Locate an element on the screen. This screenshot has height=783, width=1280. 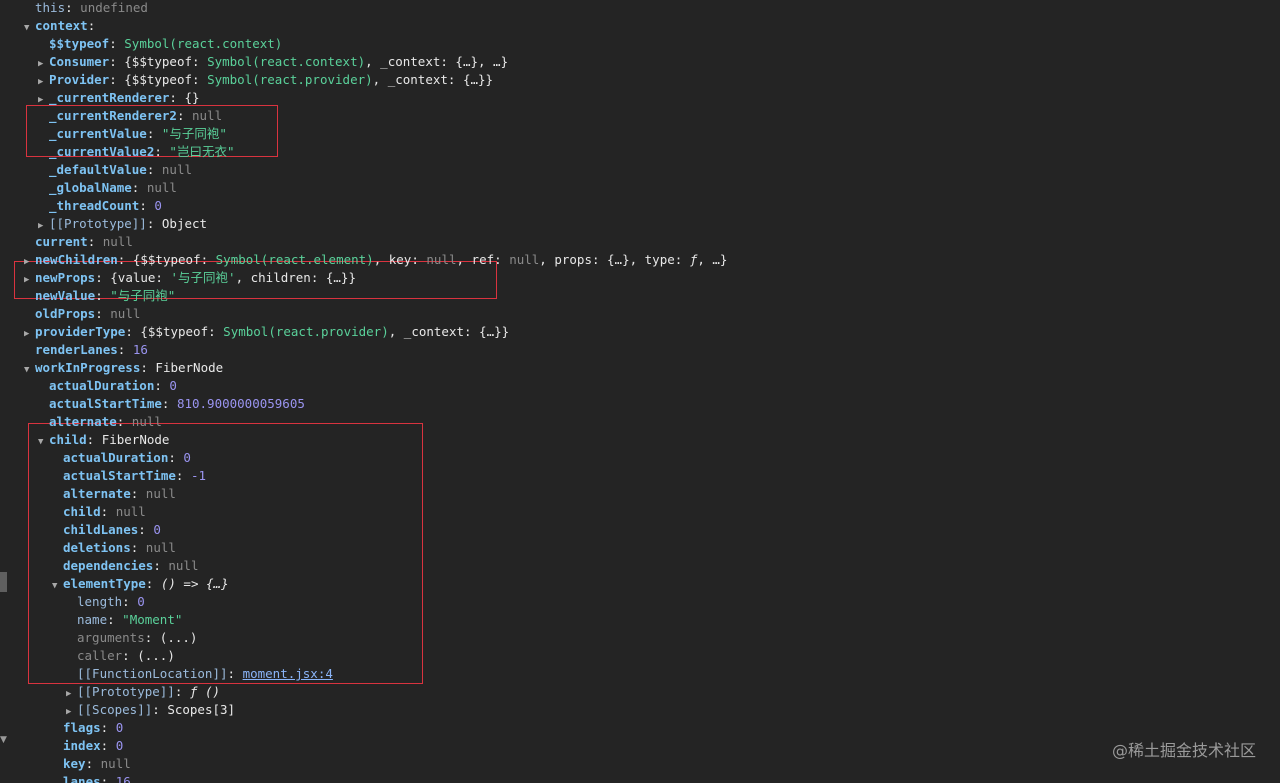
tree-row: child: null is located at coordinates (99, 512).